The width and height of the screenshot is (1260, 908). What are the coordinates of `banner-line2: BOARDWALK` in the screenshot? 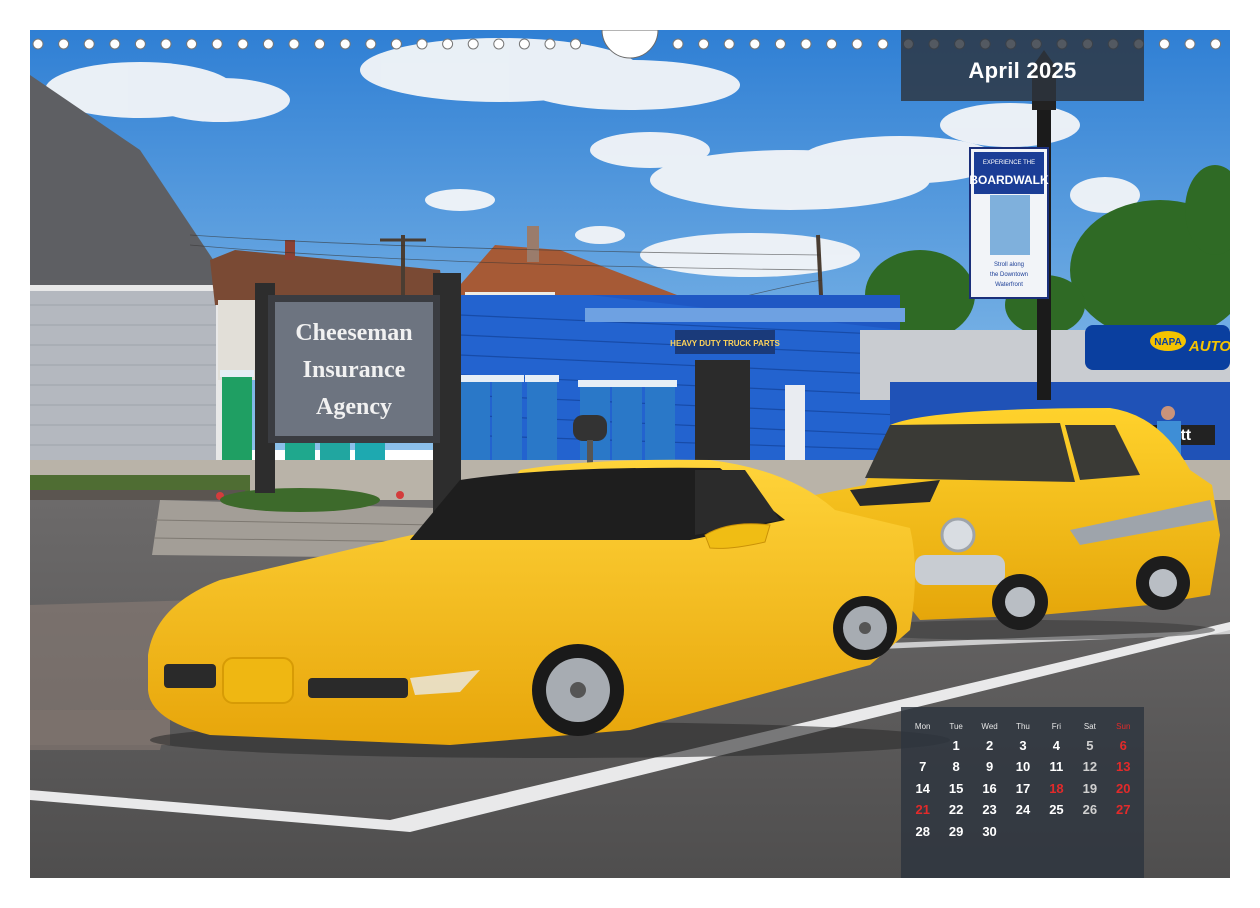 It's located at (1009, 180).